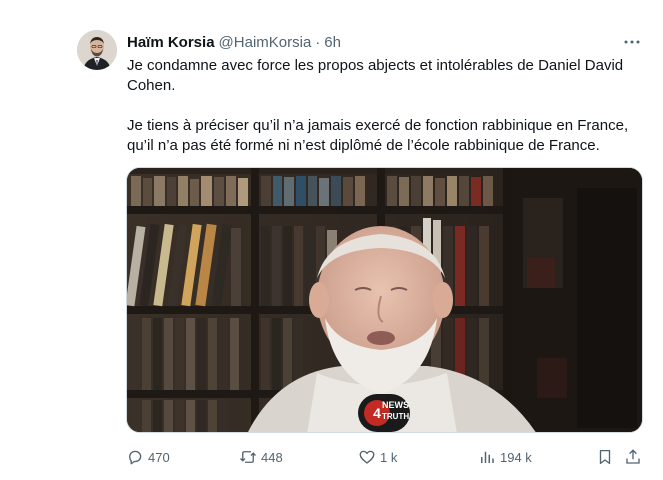  I want to click on views-button: 194 k, so click(505, 457).